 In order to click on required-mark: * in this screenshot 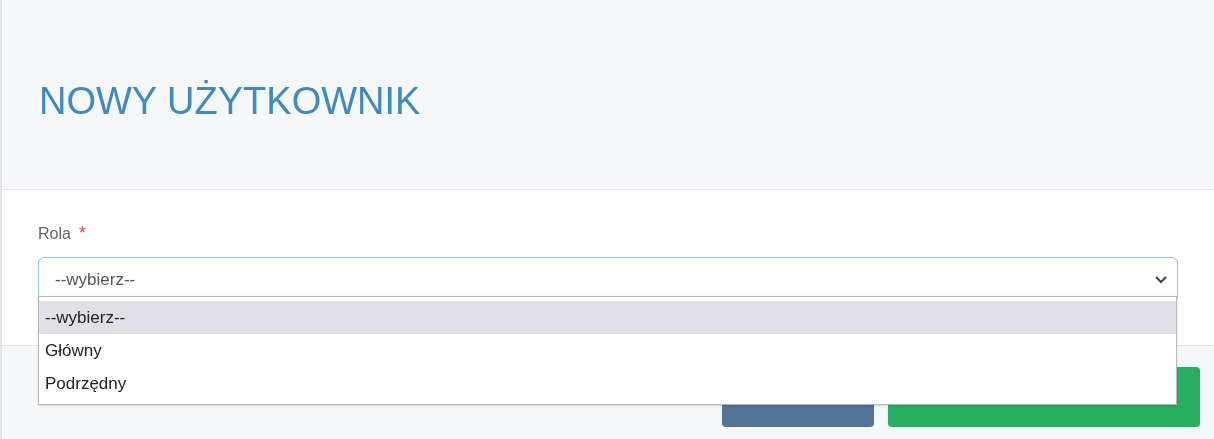, I will do `click(82, 233)`.